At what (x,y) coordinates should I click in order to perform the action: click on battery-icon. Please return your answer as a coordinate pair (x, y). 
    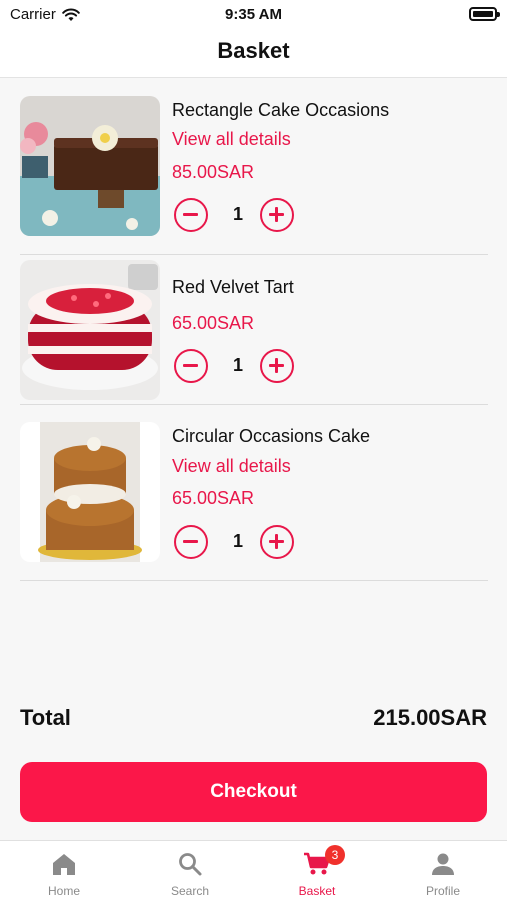
    Looking at the image, I should click on (484, 14).